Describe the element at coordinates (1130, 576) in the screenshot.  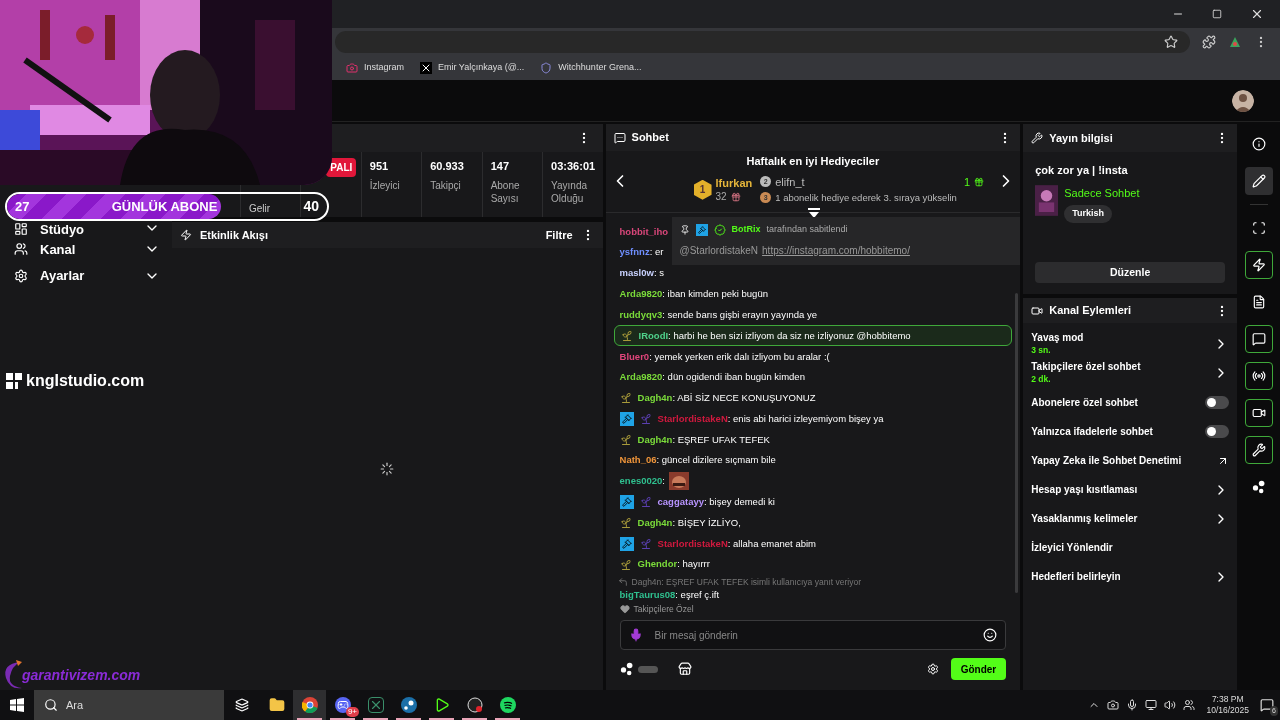
I see `action-row: Hedefleri belirleyin` at that location.